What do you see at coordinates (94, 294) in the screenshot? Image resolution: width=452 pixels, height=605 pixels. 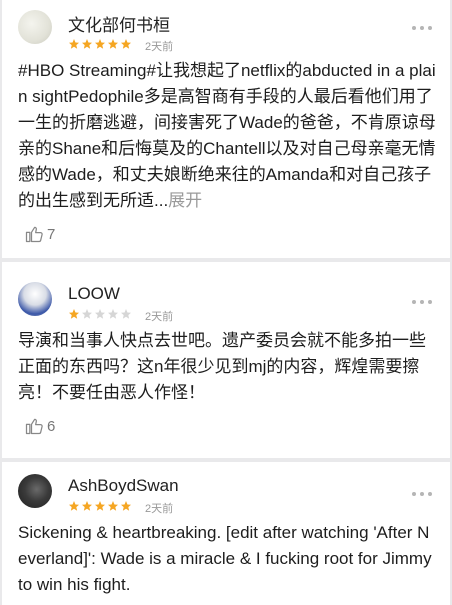 I see `review-username: LOOW` at bounding box center [94, 294].